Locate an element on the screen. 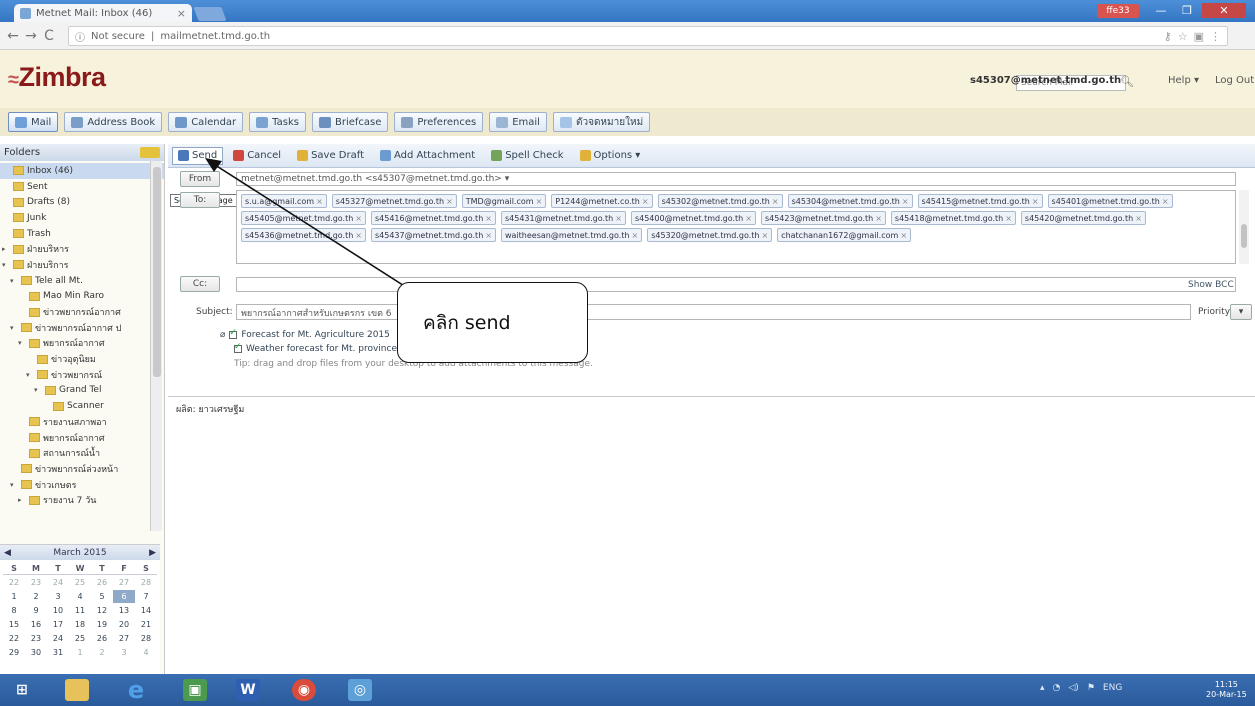 The image size is (1255, 706). close-tab-icon: × is located at coordinates (181, 13).